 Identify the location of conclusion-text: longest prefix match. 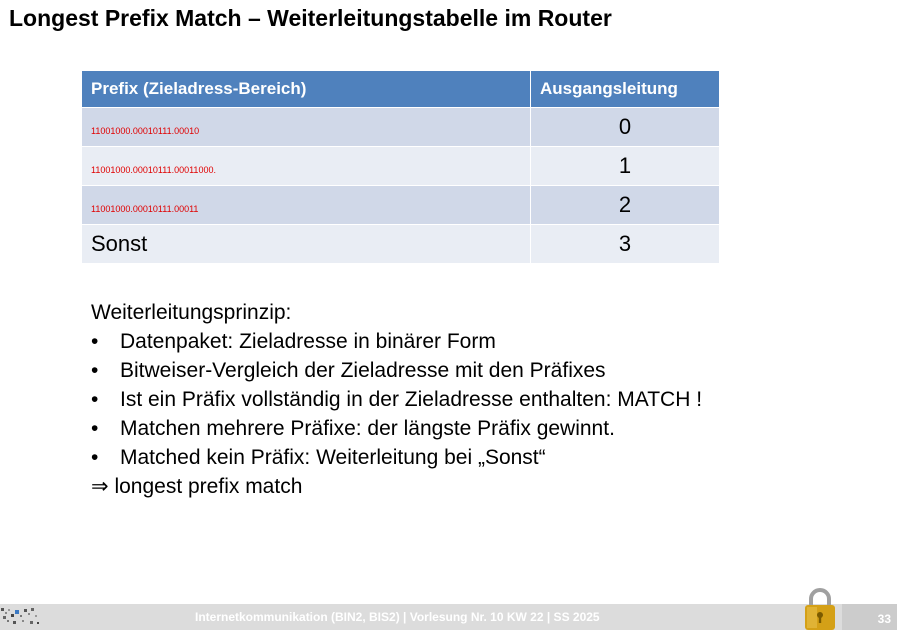
(208, 486).